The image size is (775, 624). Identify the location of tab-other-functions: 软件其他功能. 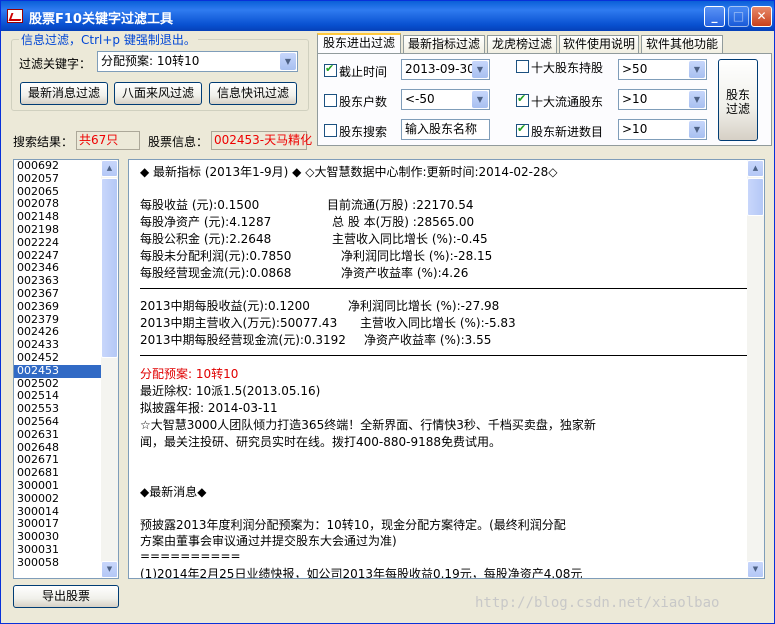
(682, 44).